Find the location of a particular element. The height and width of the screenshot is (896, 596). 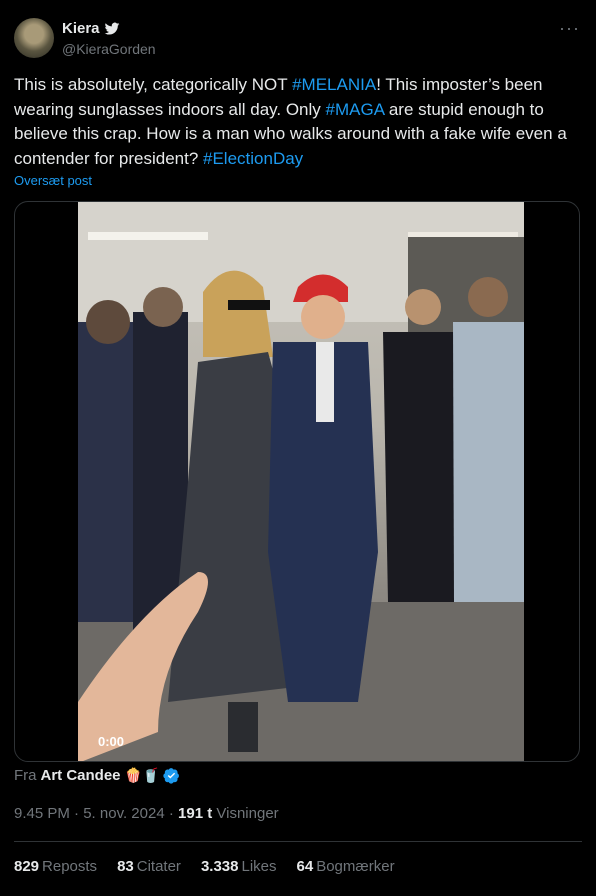

likes-stat: 3.338 Likes is located at coordinates (239, 866).